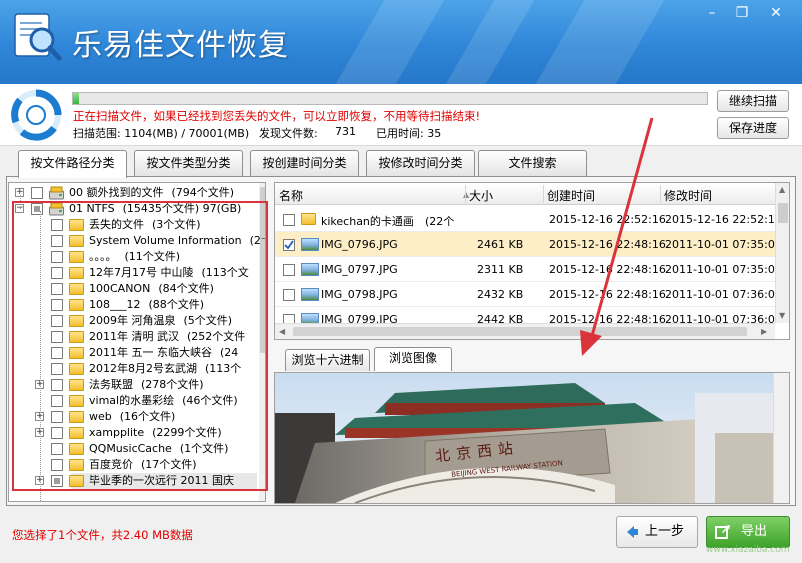 The width and height of the screenshot is (802, 563). Describe the element at coordinates (229, 352) in the screenshot. I see `tree-item-count: (24` at that location.